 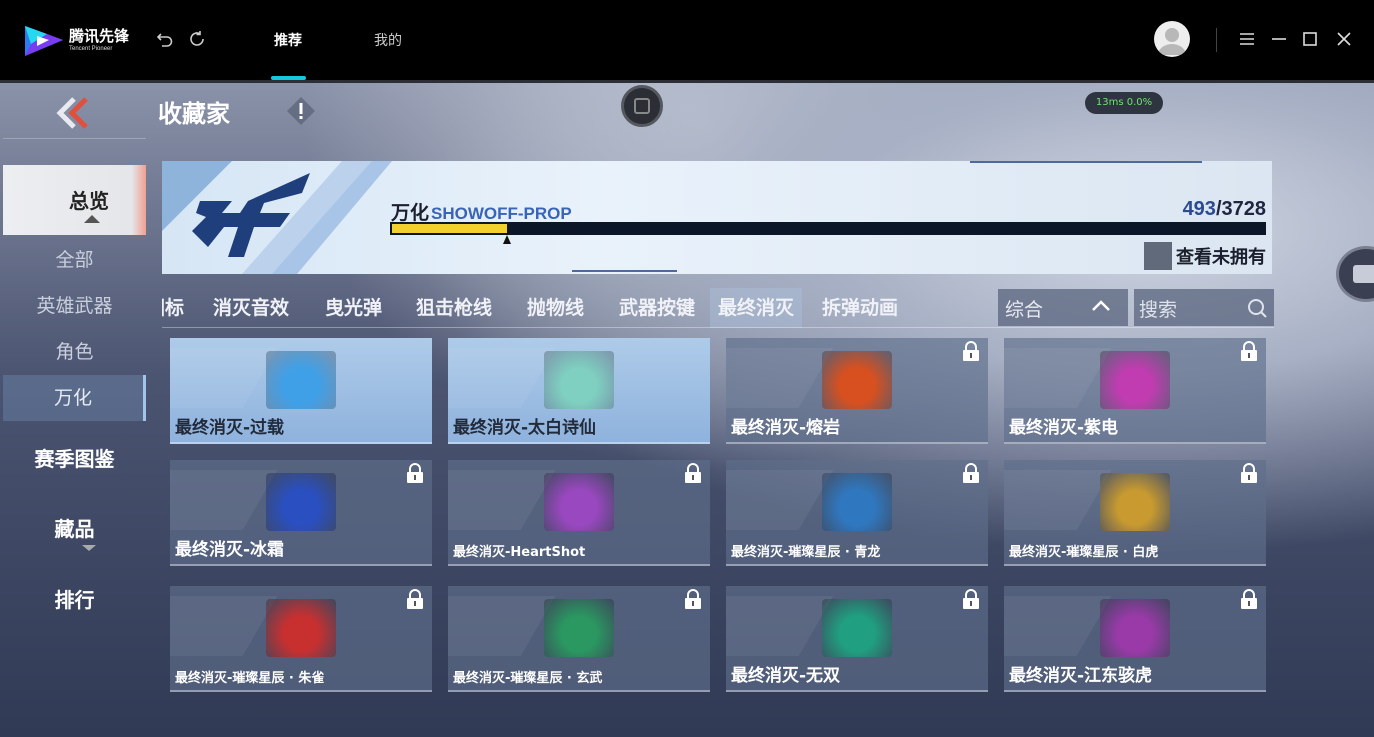 What do you see at coordinates (642, 106) in the screenshot?
I see `chat-button` at bounding box center [642, 106].